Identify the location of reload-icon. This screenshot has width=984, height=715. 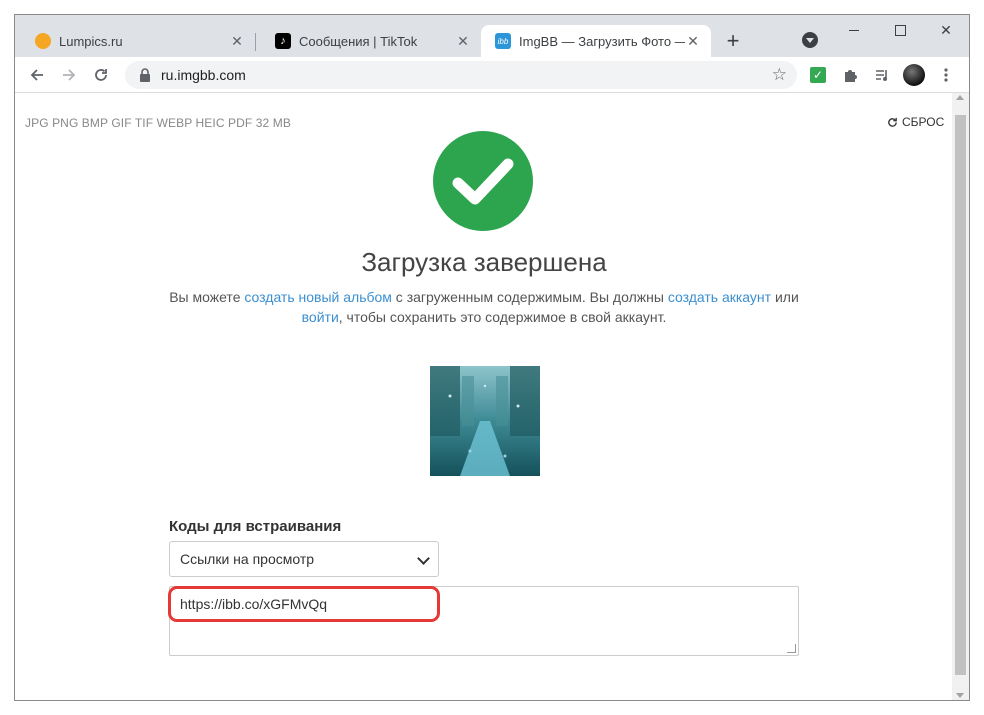
(101, 75).